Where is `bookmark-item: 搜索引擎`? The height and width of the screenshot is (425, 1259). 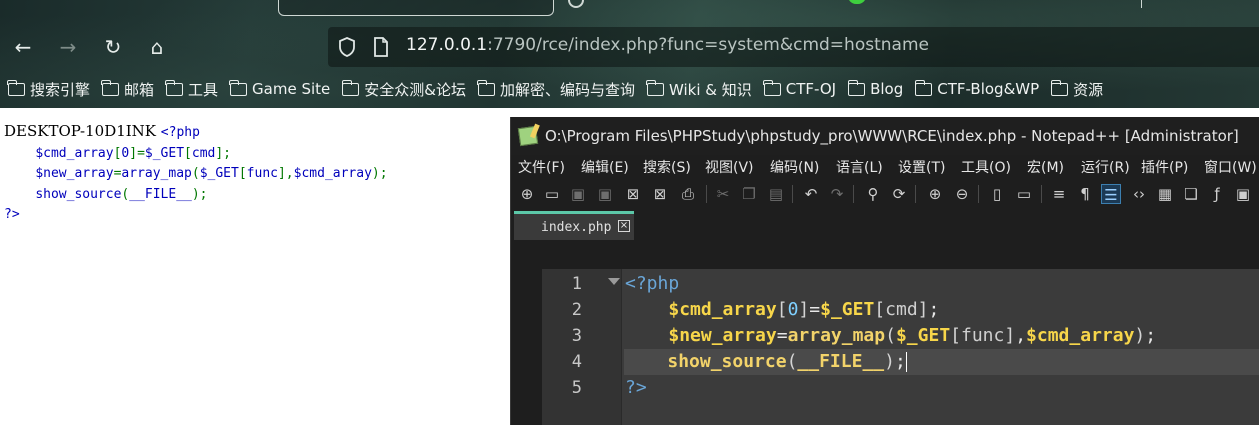 bookmark-item: 搜索引擎 is located at coordinates (50, 89).